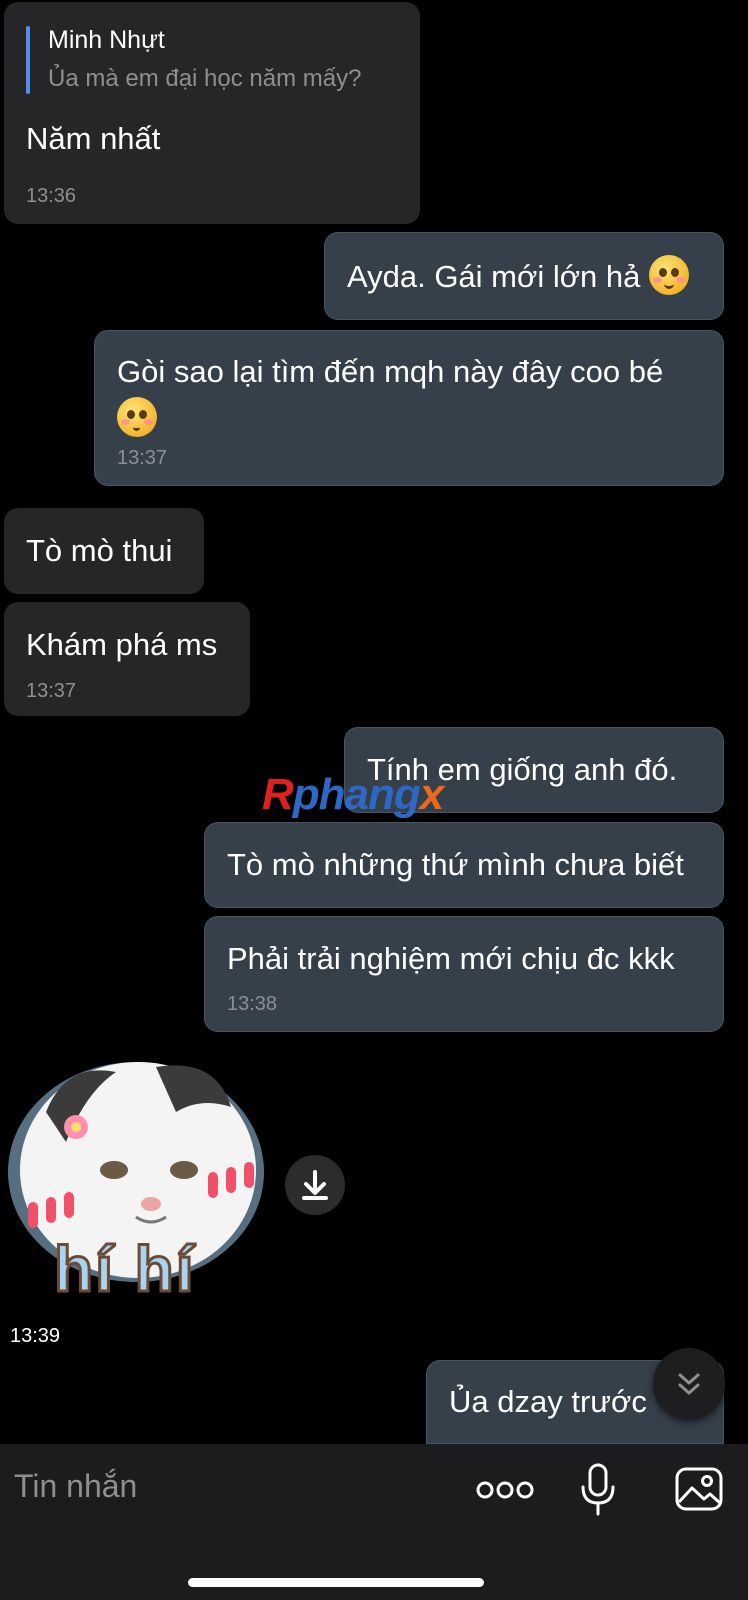  Describe the element at coordinates (252, 1004) in the screenshot. I see `message-time: 13:38` at that location.